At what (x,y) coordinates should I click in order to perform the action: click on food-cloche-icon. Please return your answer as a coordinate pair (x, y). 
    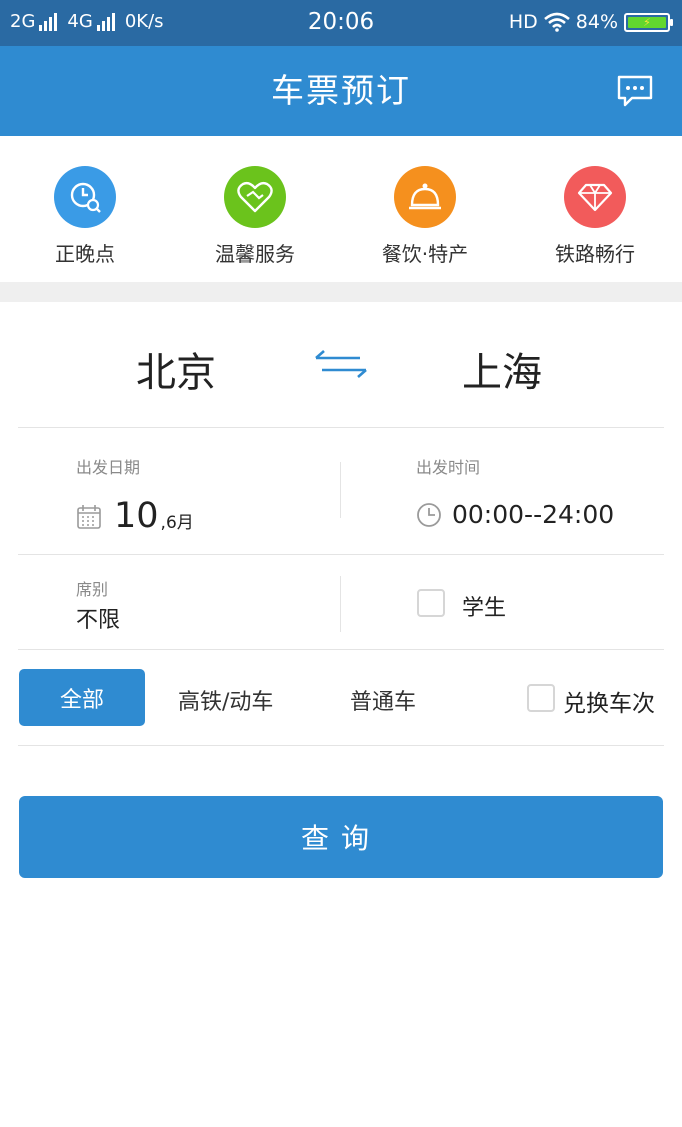
    Looking at the image, I should click on (425, 197).